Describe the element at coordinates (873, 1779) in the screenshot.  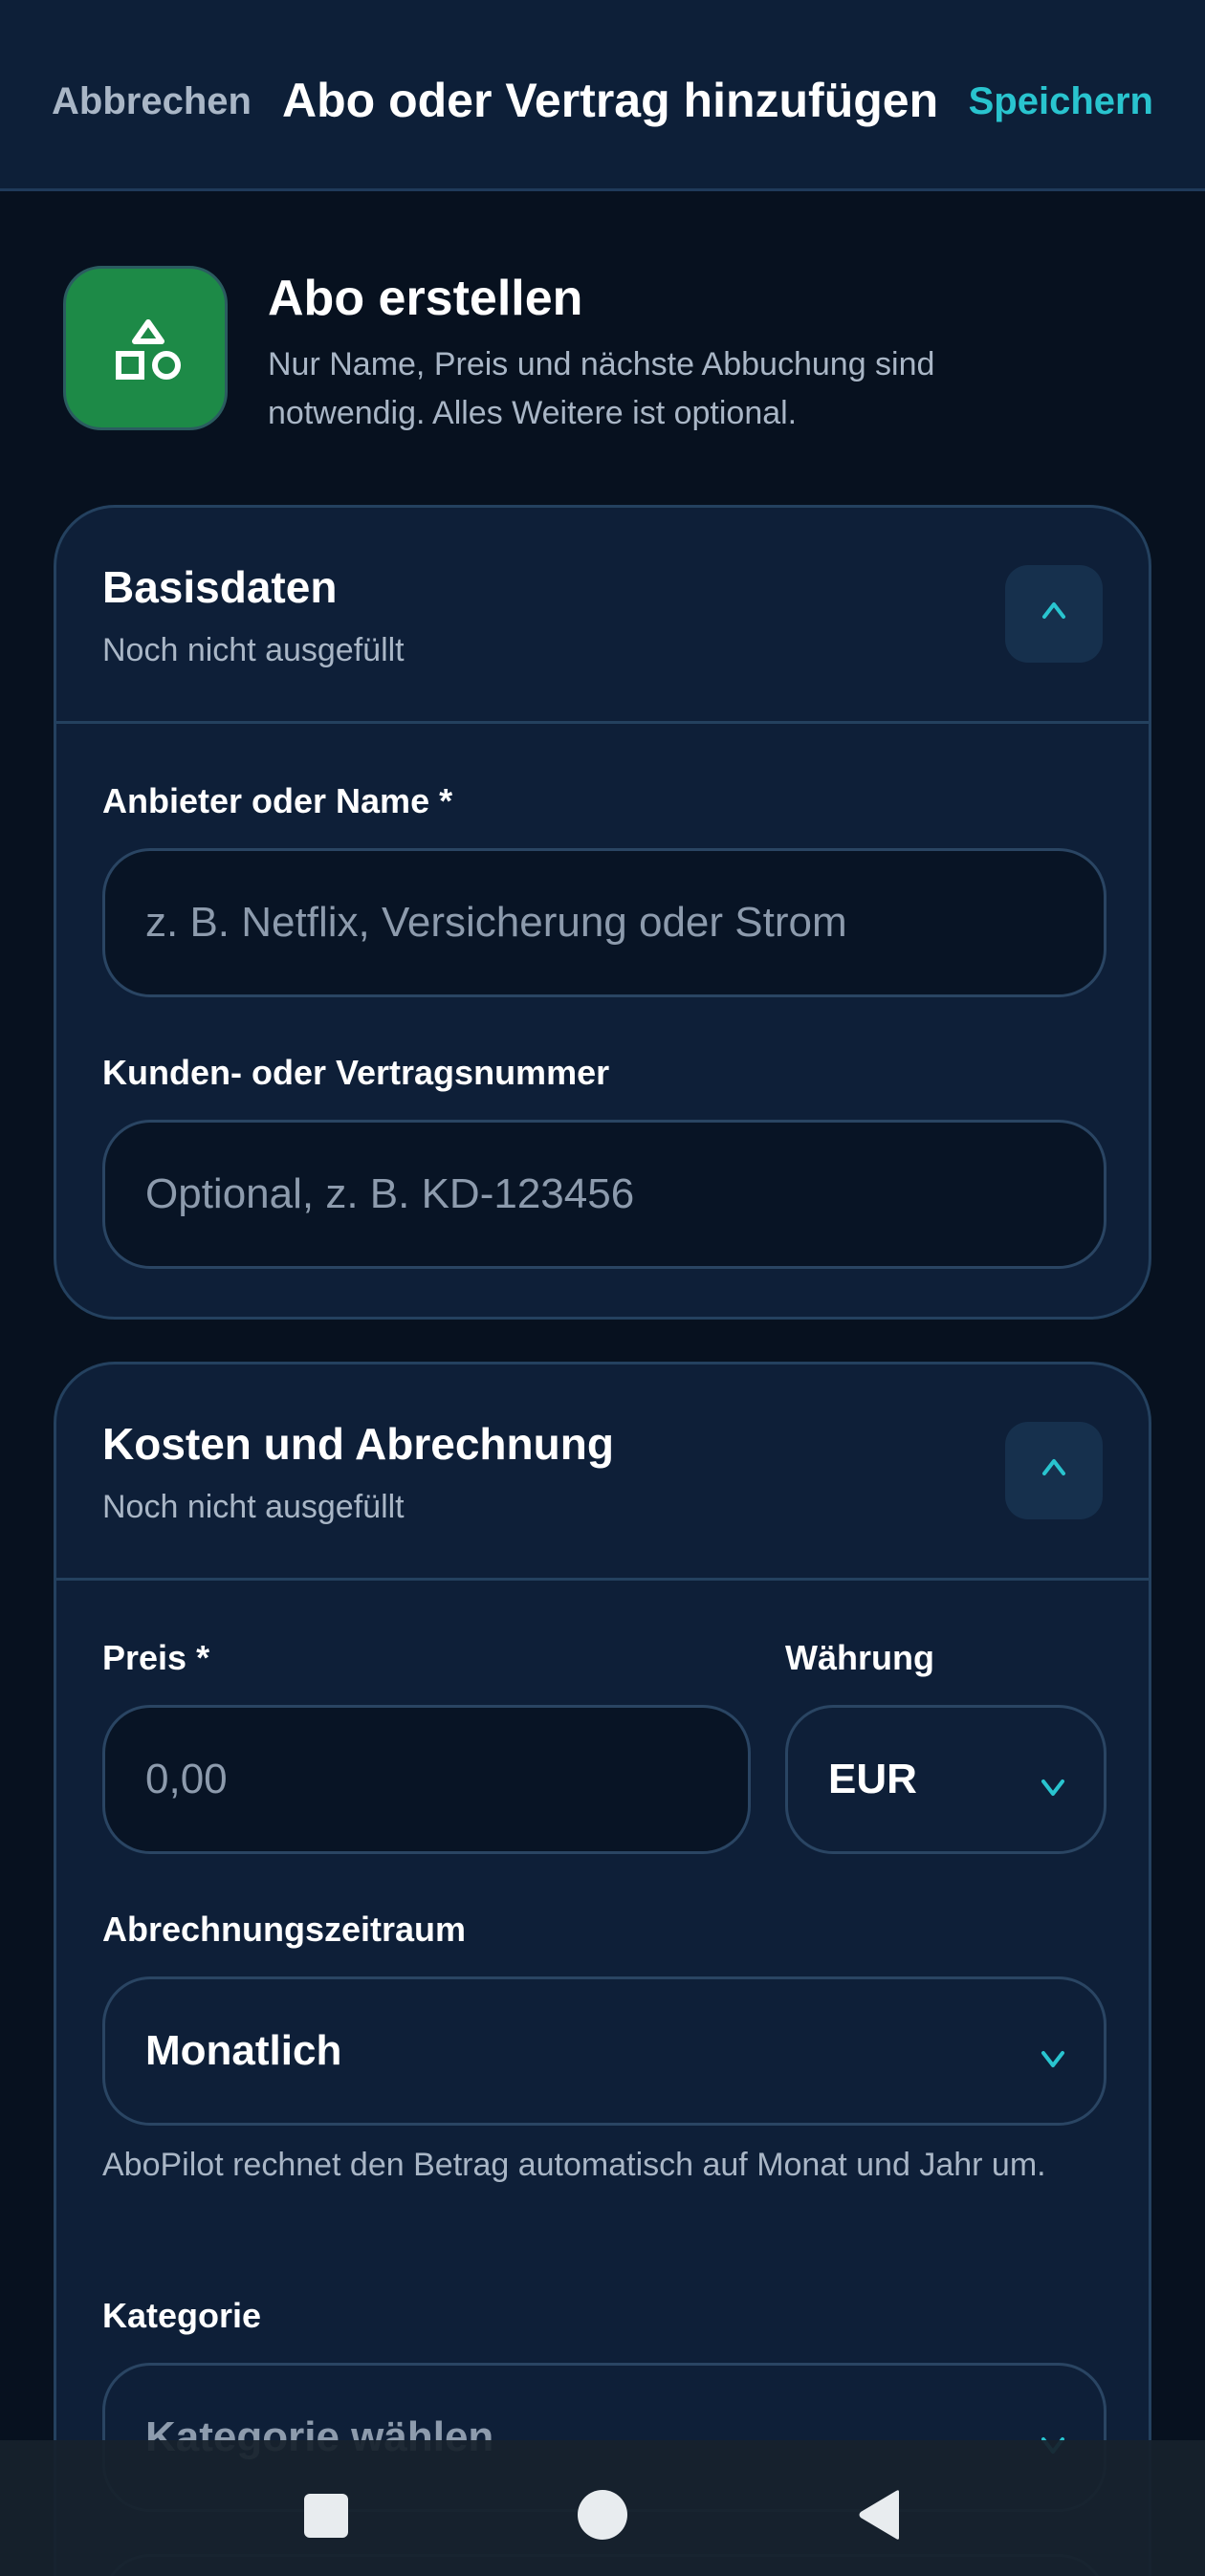
I see `currency-value: EUR` at that location.